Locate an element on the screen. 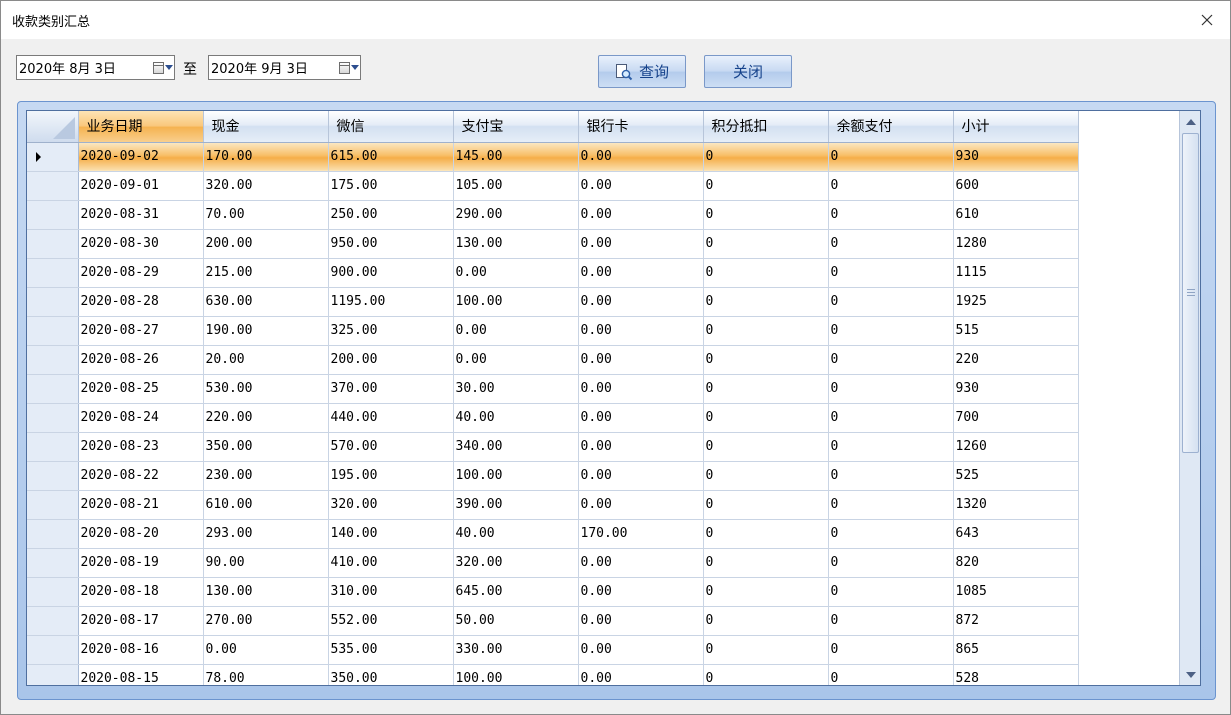 This screenshot has height=715, width=1231. column-header: 现金 is located at coordinates (266, 127).